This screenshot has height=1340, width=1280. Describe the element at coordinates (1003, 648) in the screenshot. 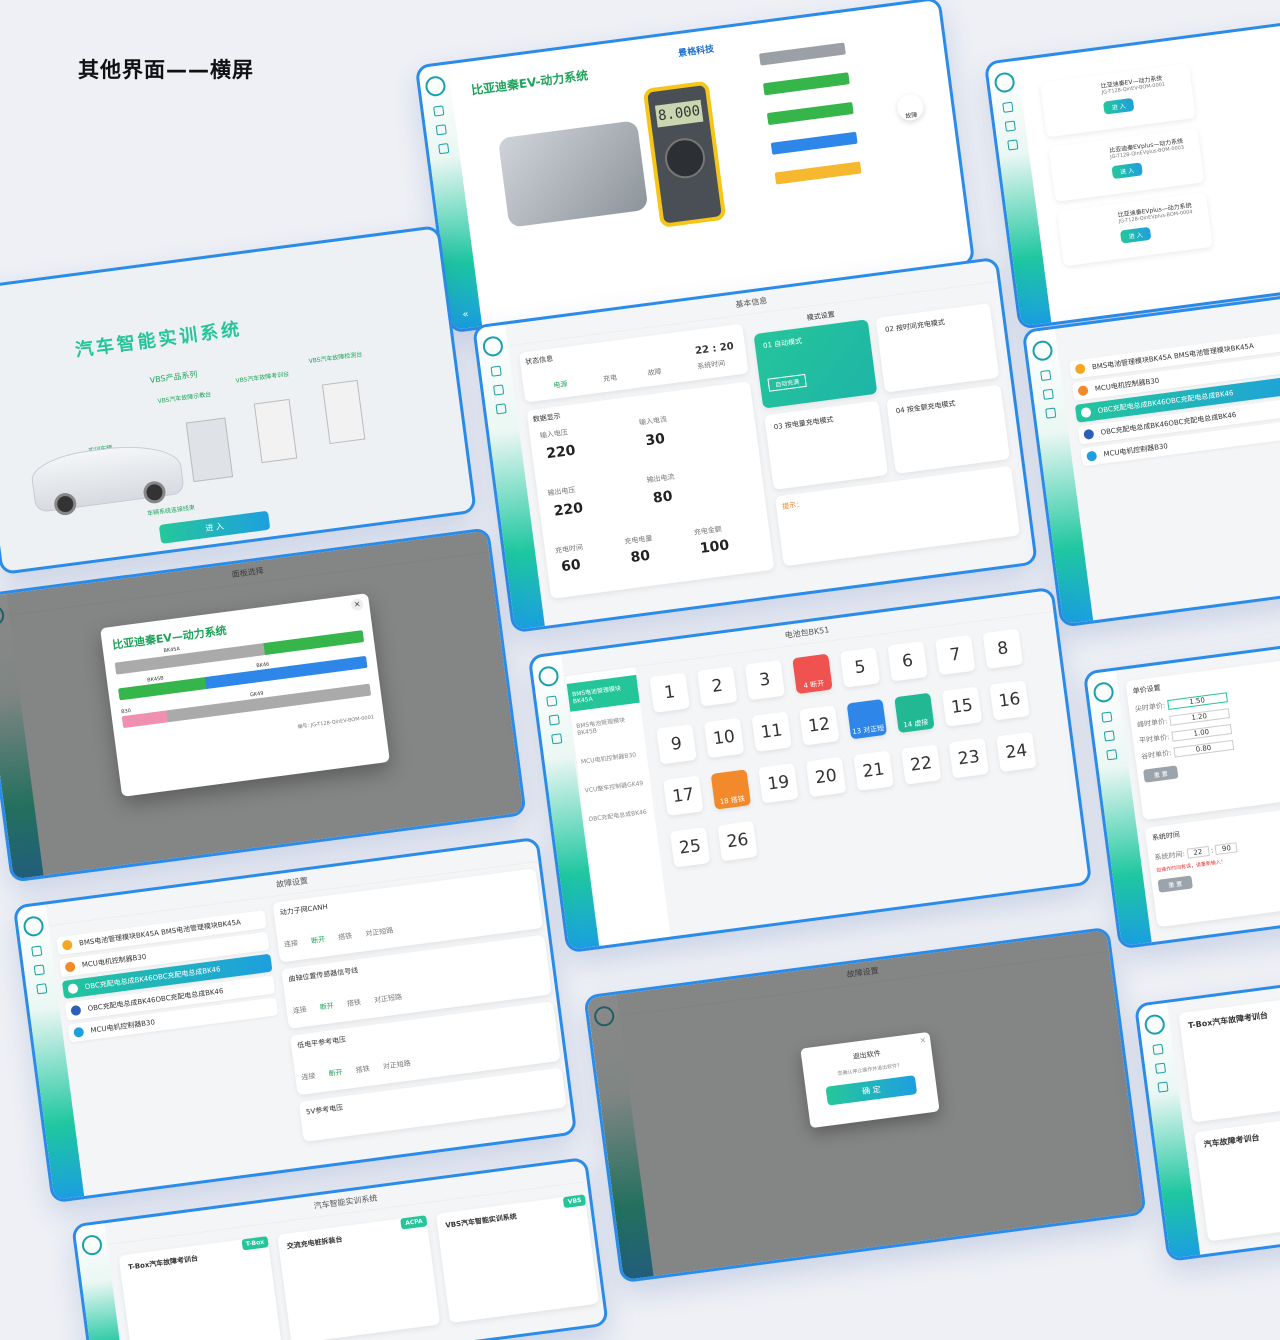

I see `fault-cell: 8` at that location.